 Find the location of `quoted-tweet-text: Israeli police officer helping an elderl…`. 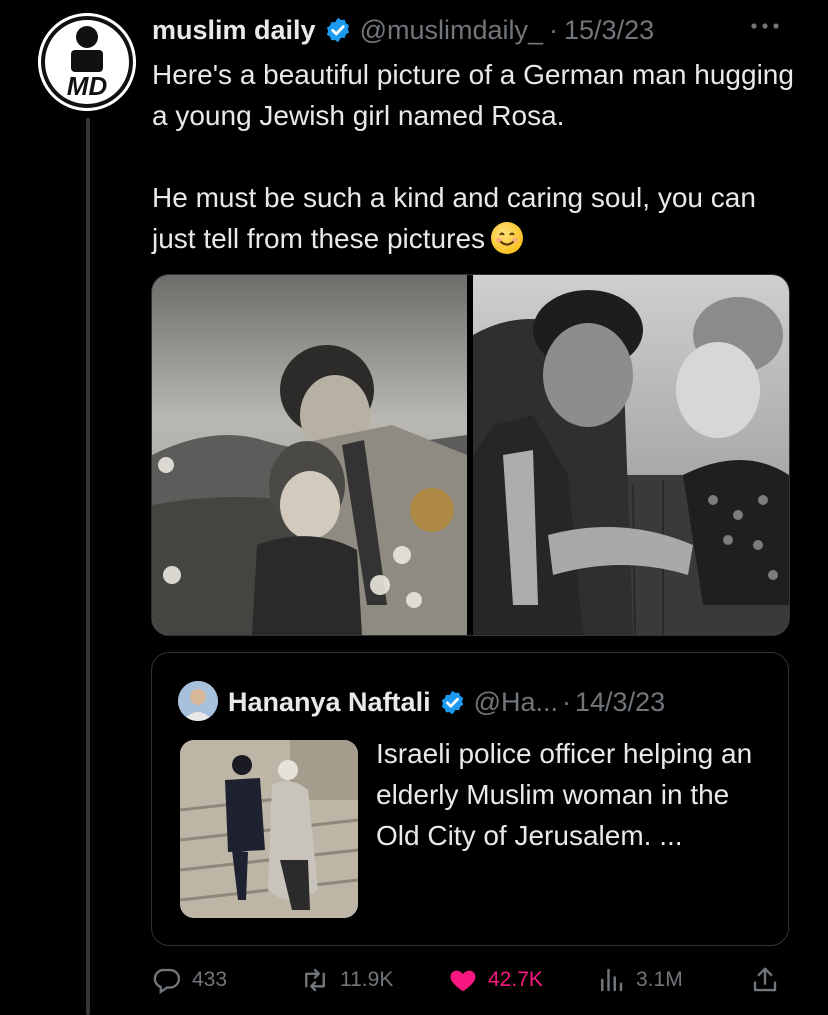

quoted-tweet-text: Israeli police officer helping an elderl… is located at coordinates (564, 794).